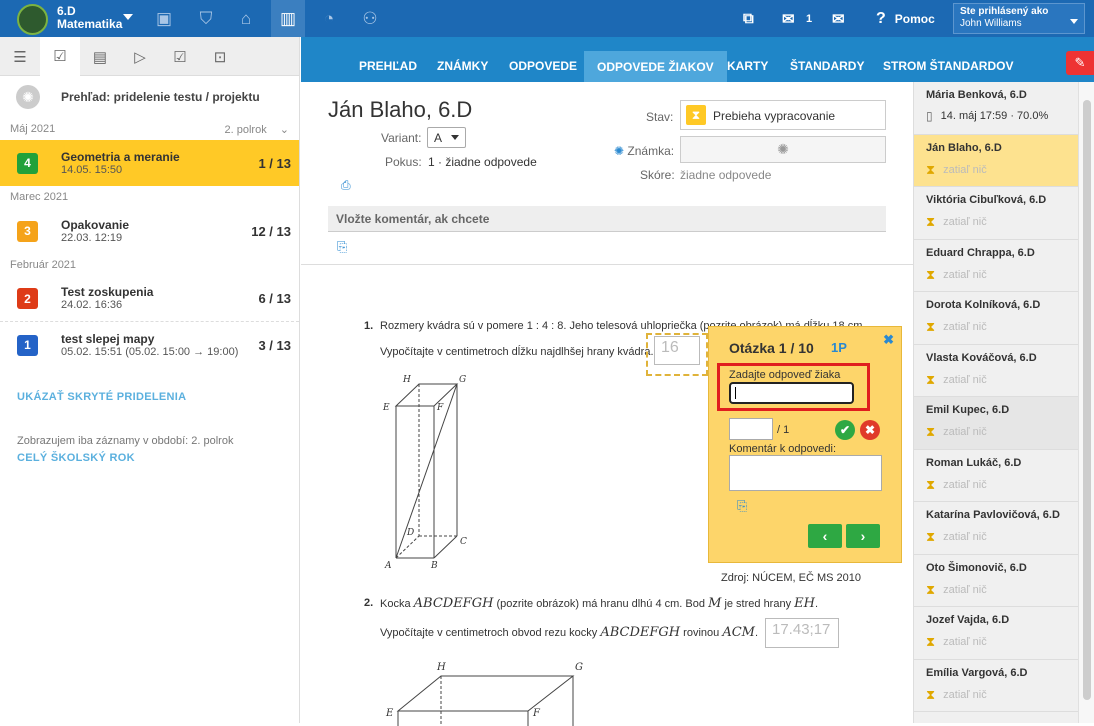 Image resolution: width=1094 pixels, height=726 pixels. I want to click on user-dropdown-icon, so click(1074, 21).